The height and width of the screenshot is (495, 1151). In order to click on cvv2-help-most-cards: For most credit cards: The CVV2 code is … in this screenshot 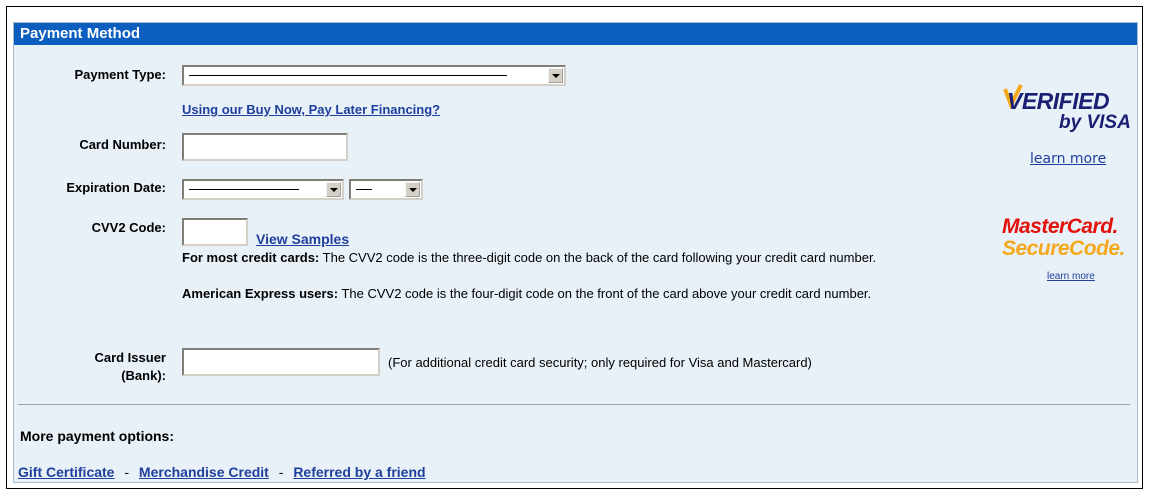, I will do `click(582, 258)`.